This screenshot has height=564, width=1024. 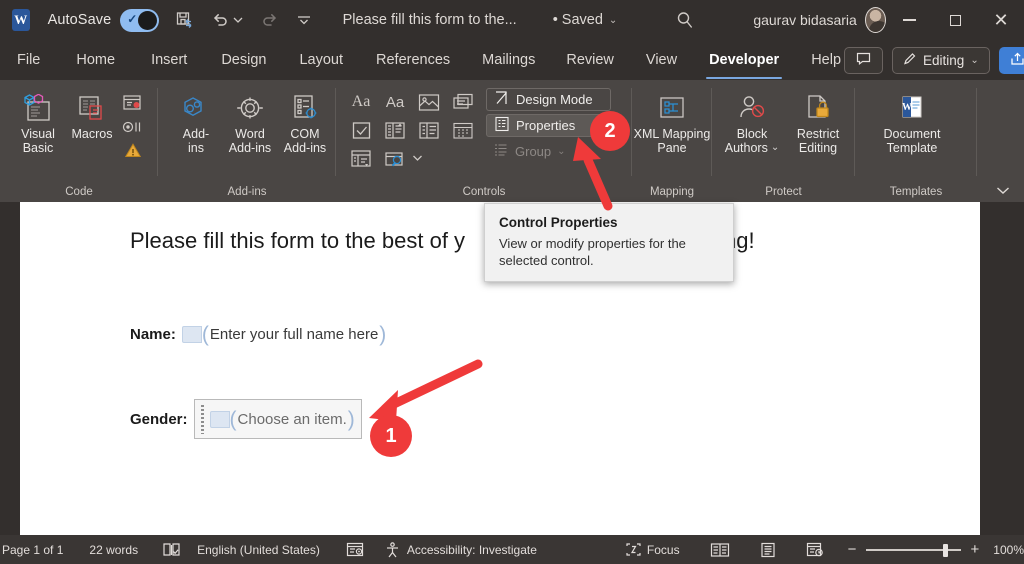 What do you see at coordinates (395, 130) in the screenshot?
I see `combo-box-content-control-icon` at bounding box center [395, 130].